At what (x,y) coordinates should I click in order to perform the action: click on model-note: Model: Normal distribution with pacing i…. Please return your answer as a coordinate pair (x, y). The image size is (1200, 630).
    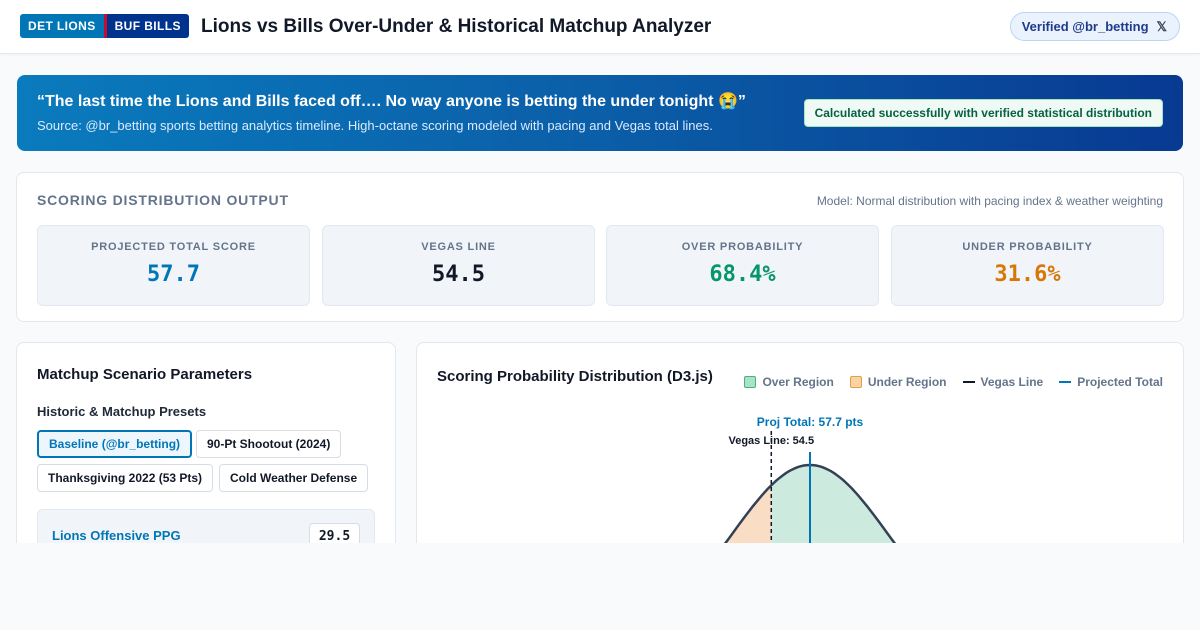
    Looking at the image, I should click on (989, 201).